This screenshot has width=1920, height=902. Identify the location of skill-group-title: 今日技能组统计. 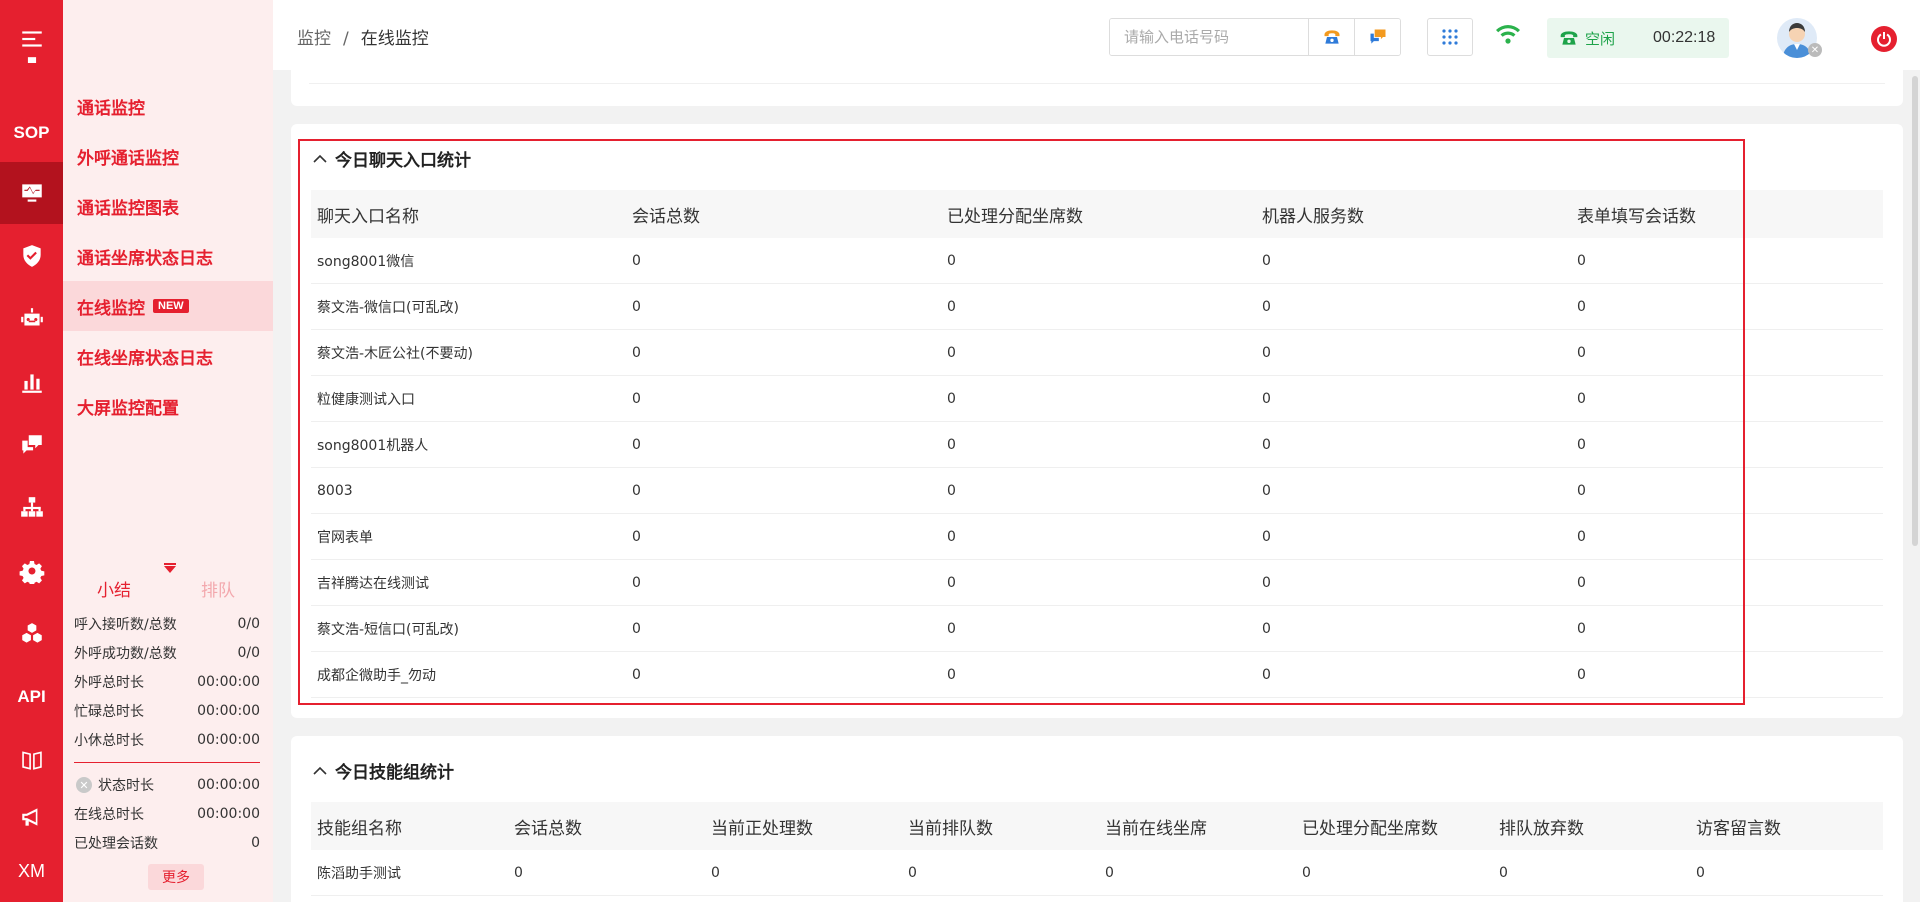
(394, 773).